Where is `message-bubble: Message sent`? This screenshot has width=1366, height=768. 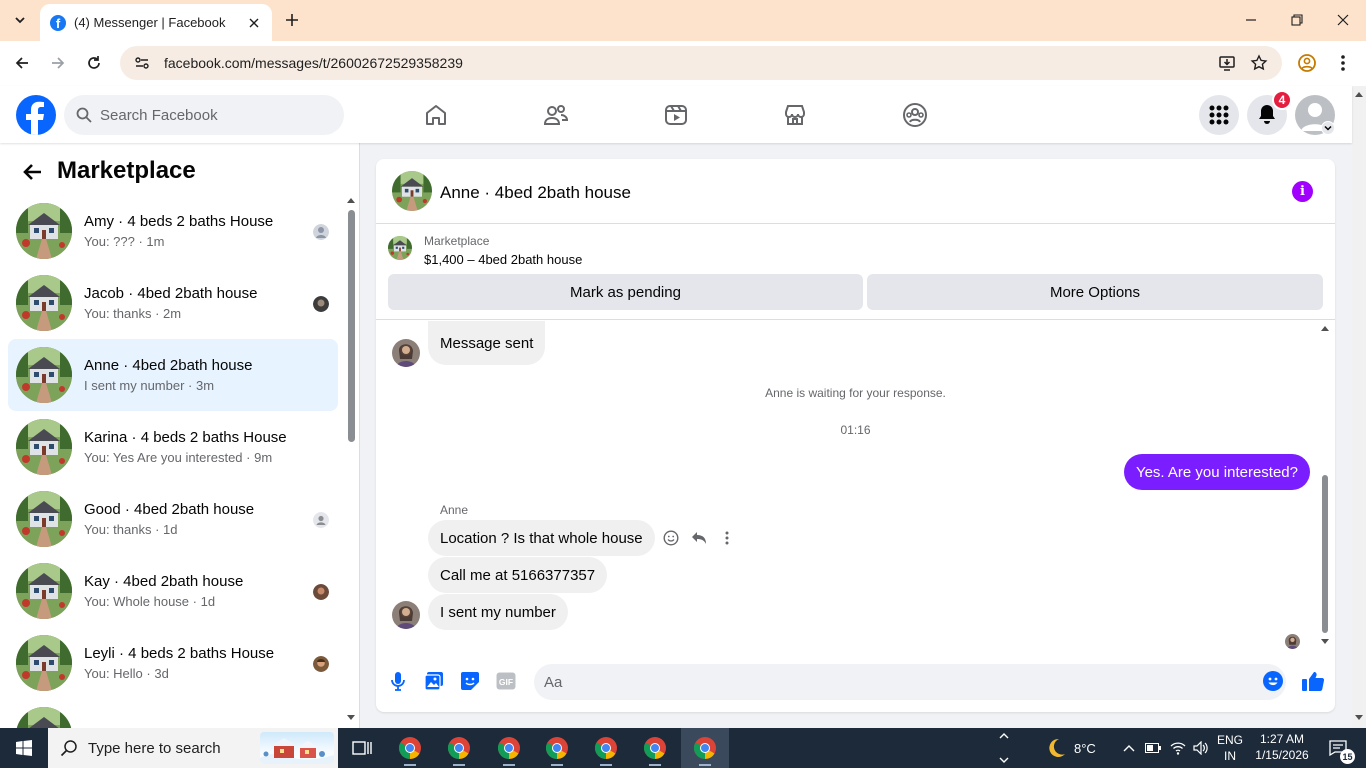
message-bubble: Message sent is located at coordinates (487, 343).